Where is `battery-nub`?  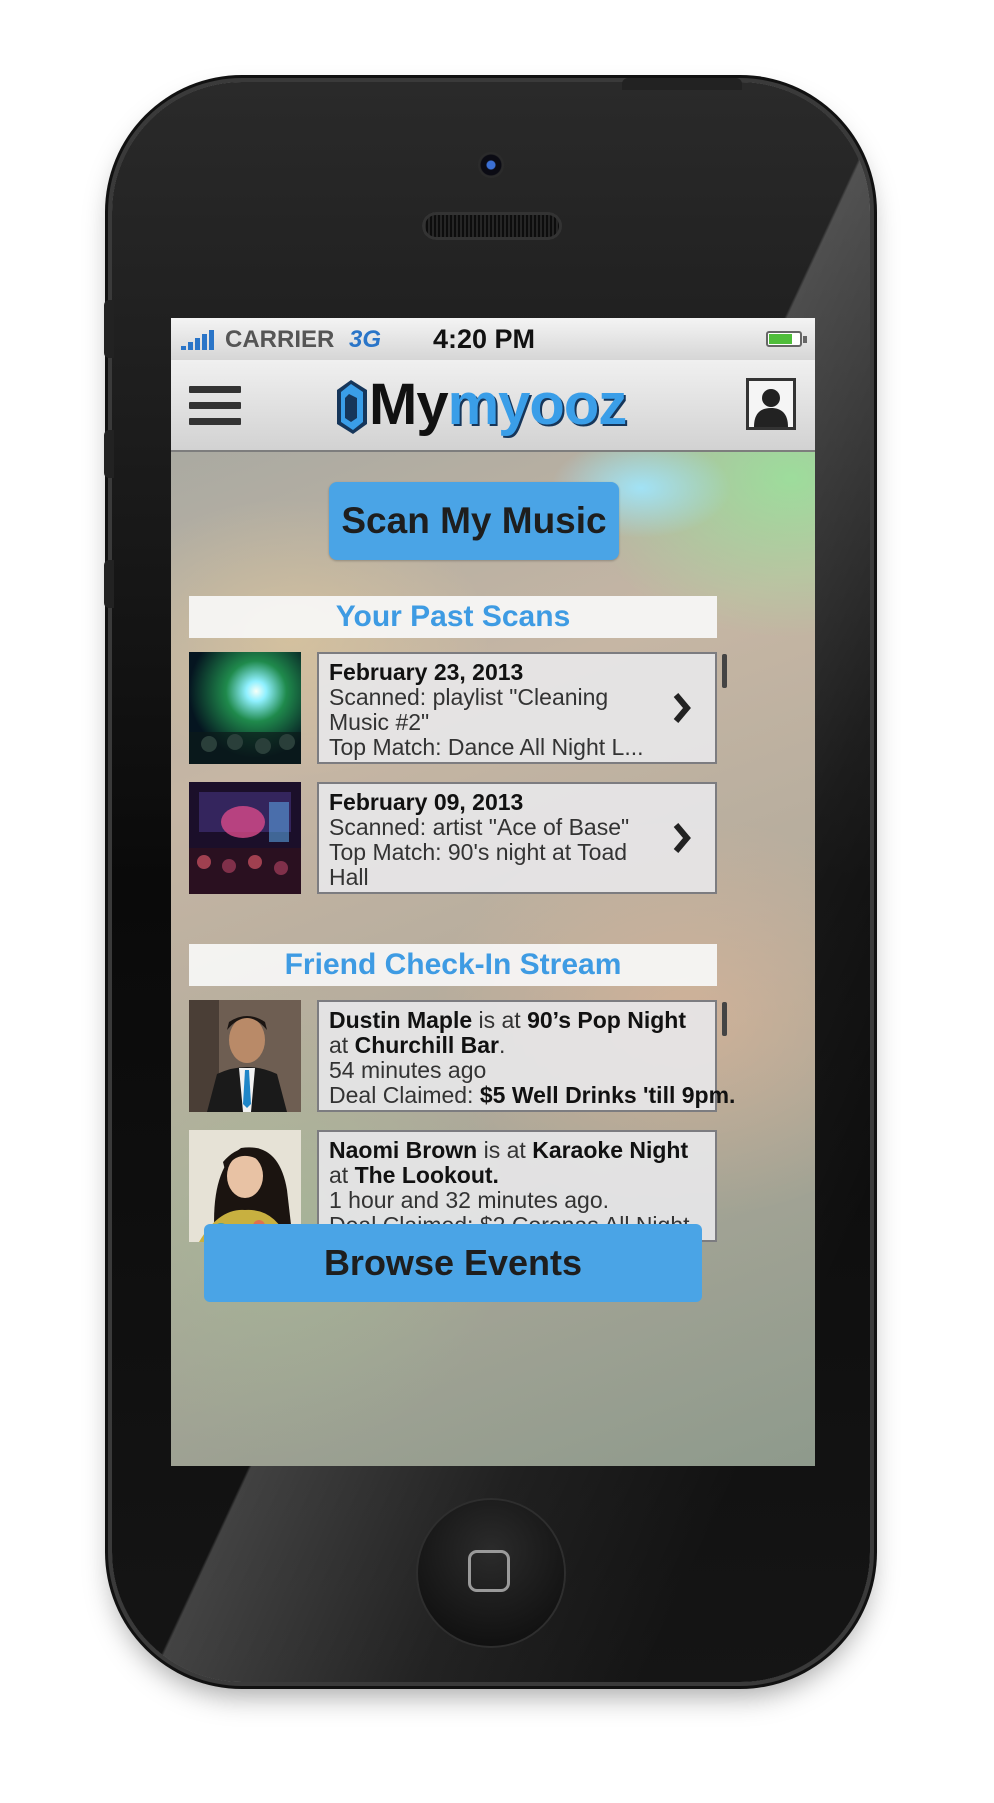
battery-nub is located at coordinates (805, 339).